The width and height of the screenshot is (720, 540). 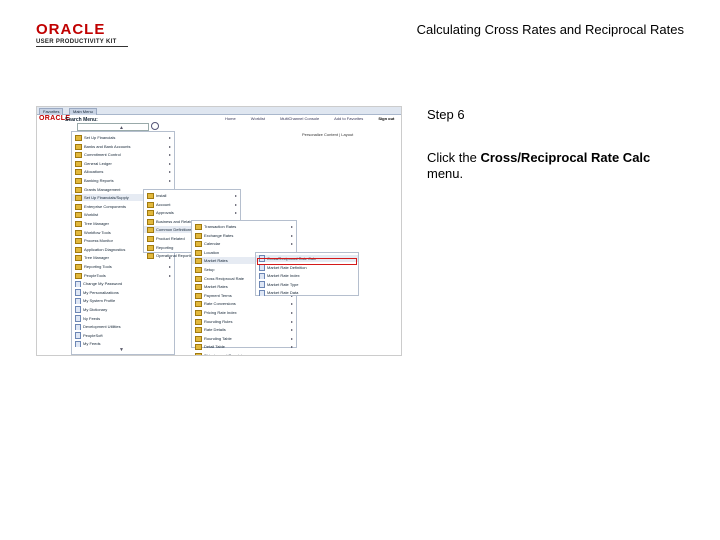 I want to click on oracle-upk-logo: ORACLE USER PRODUCTIVITY KIT, so click(x=82, y=34).